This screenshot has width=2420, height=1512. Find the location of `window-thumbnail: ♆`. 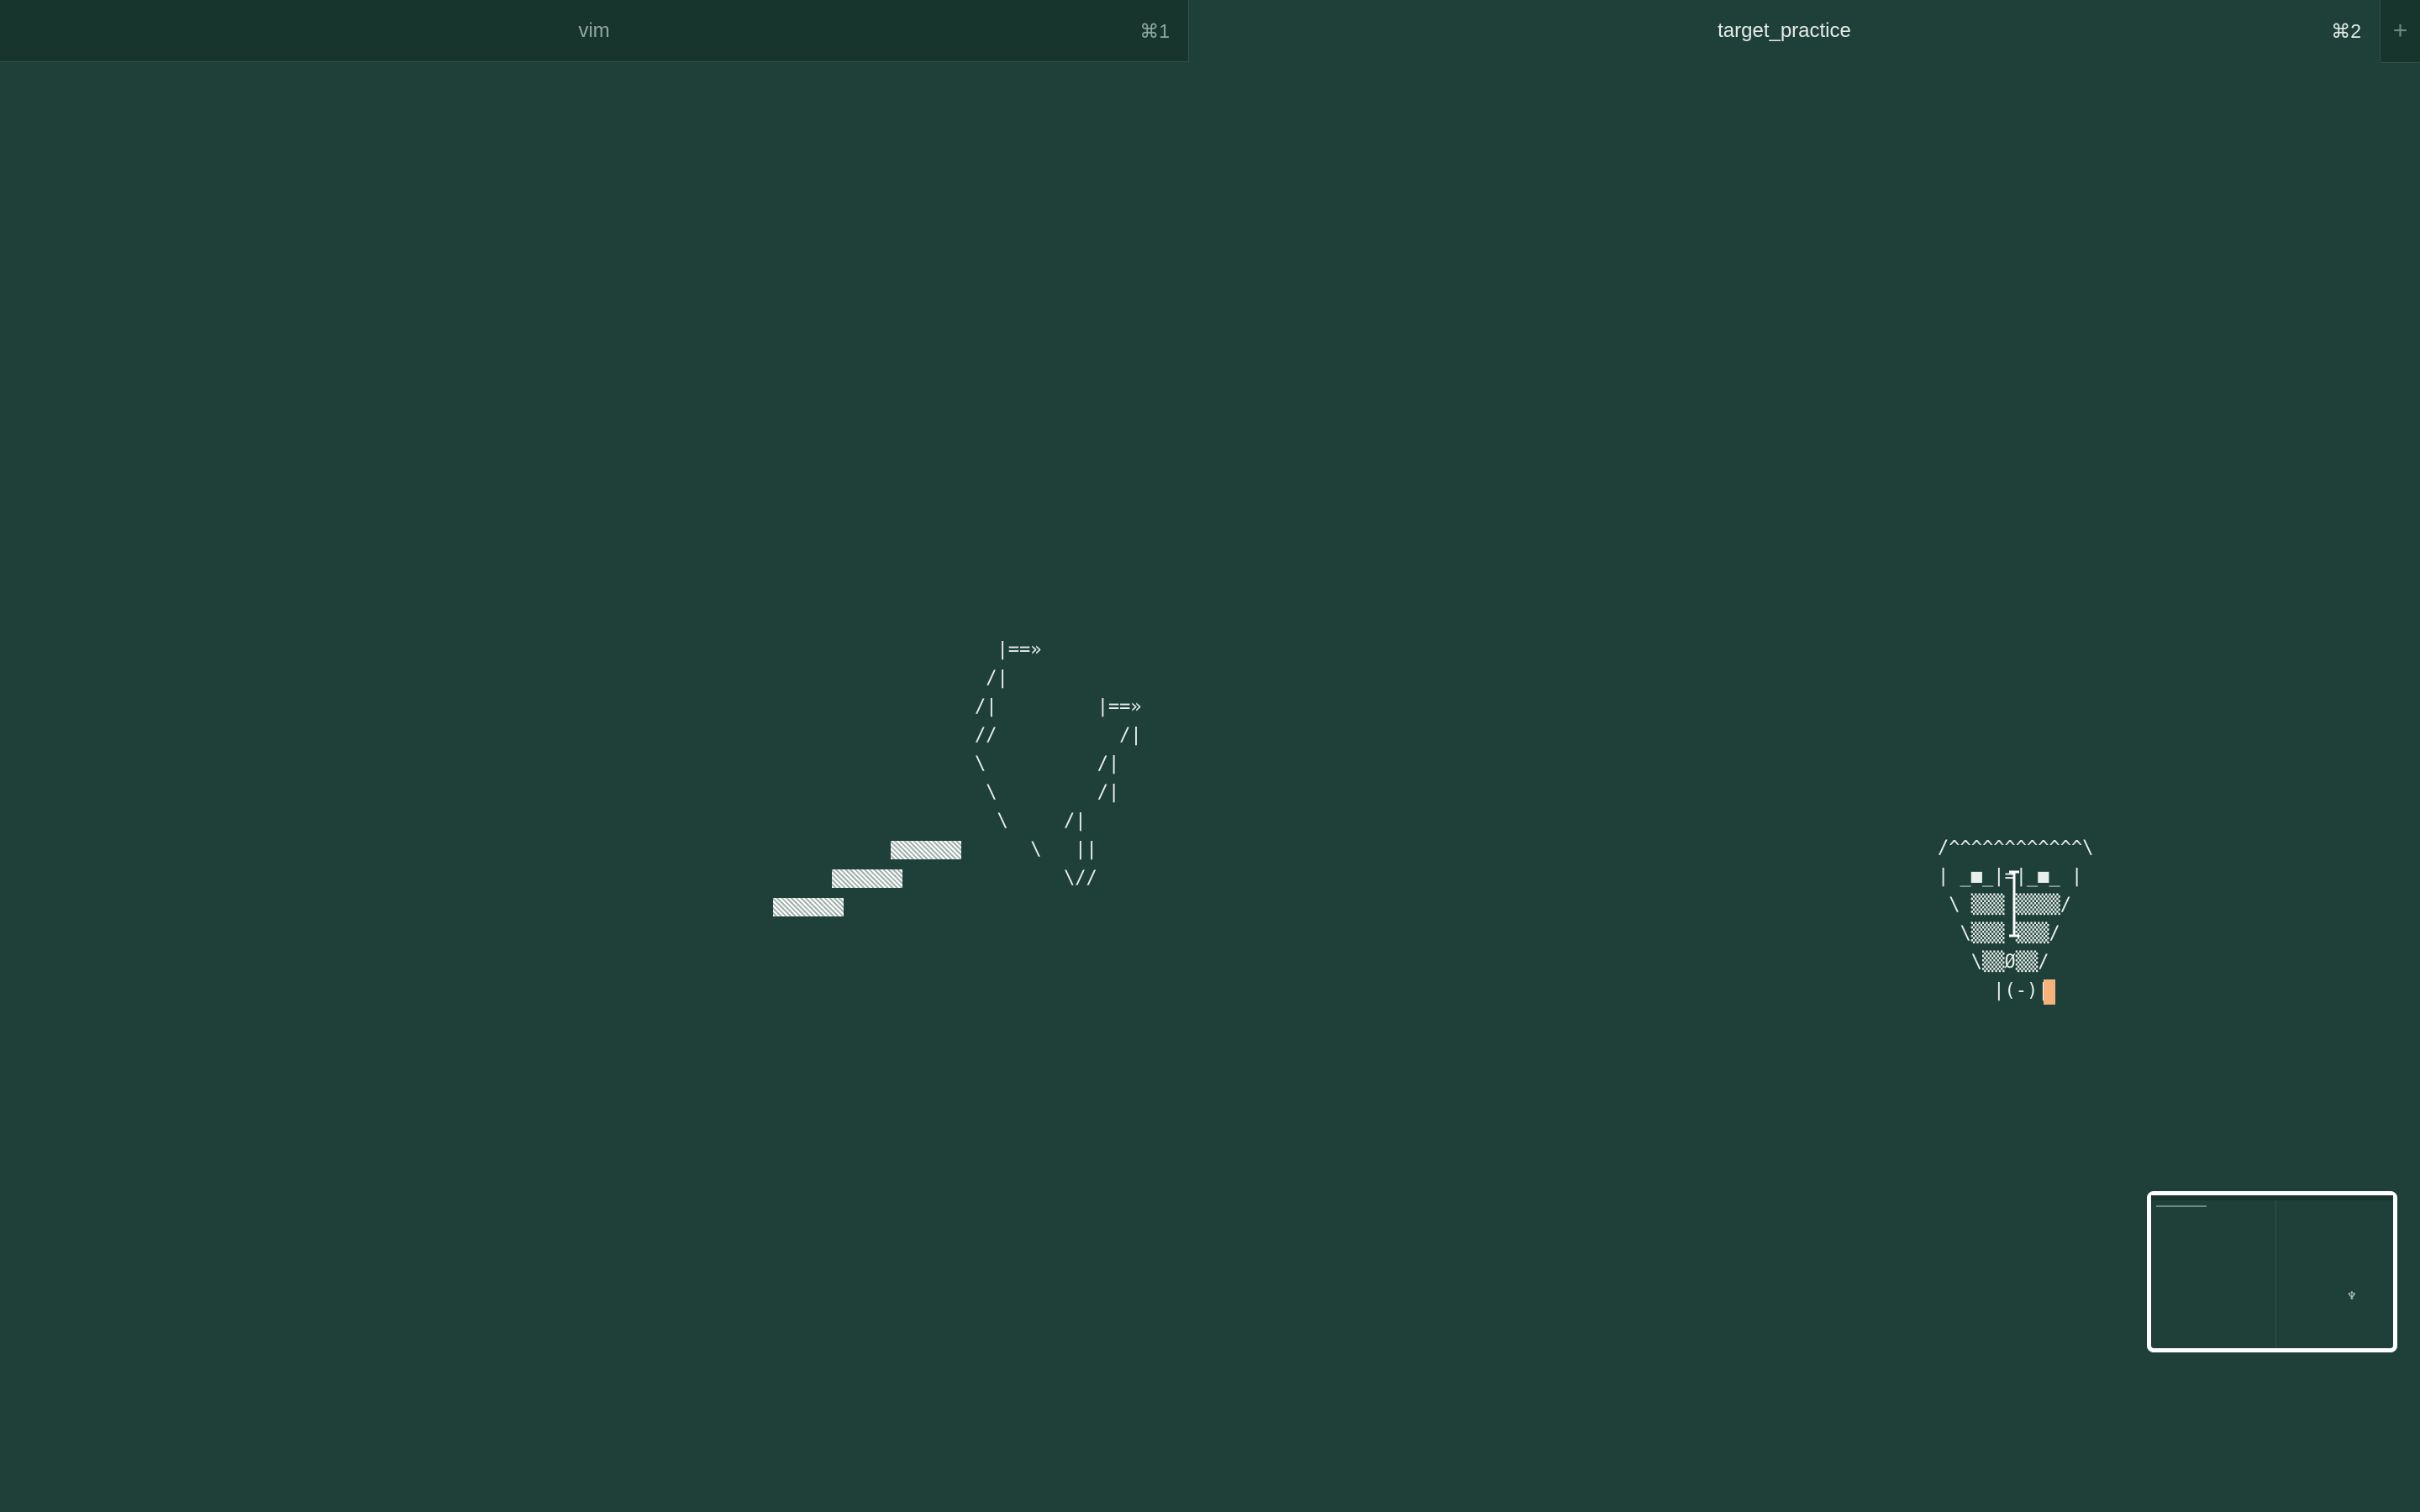

window-thumbnail: ♆ is located at coordinates (2272, 1271).